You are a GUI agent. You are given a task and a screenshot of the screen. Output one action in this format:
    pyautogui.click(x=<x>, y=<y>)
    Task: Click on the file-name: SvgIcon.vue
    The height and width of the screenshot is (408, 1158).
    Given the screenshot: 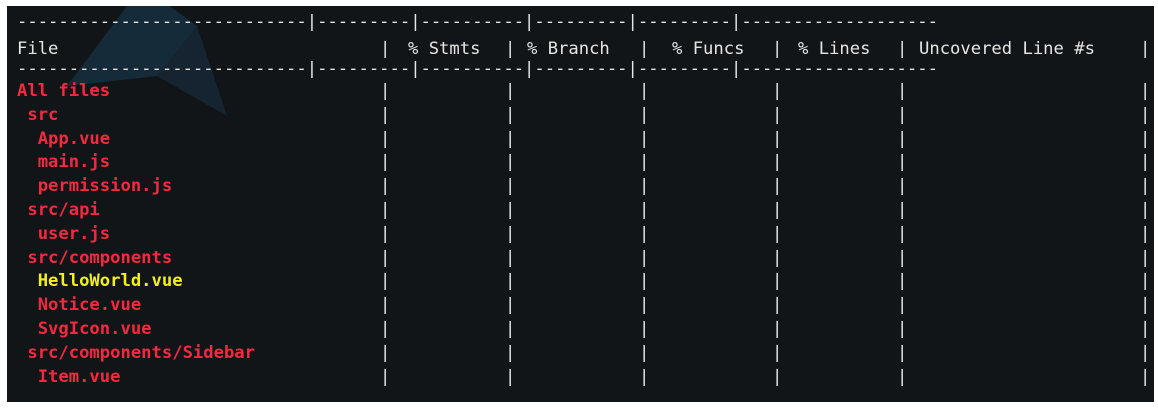 What is the action you would take?
    pyautogui.click(x=84, y=329)
    